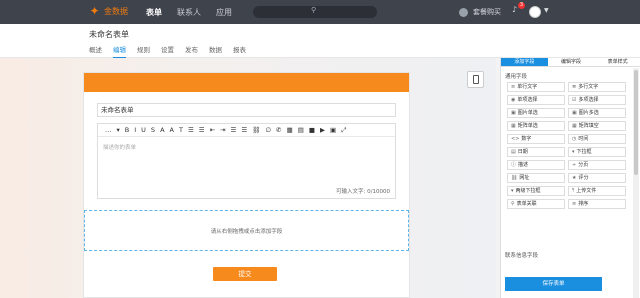 This screenshot has height=298, width=640. What do you see at coordinates (222, 130) in the screenshot?
I see `toolbar-button-icon: ⇥` at bounding box center [222, 130].